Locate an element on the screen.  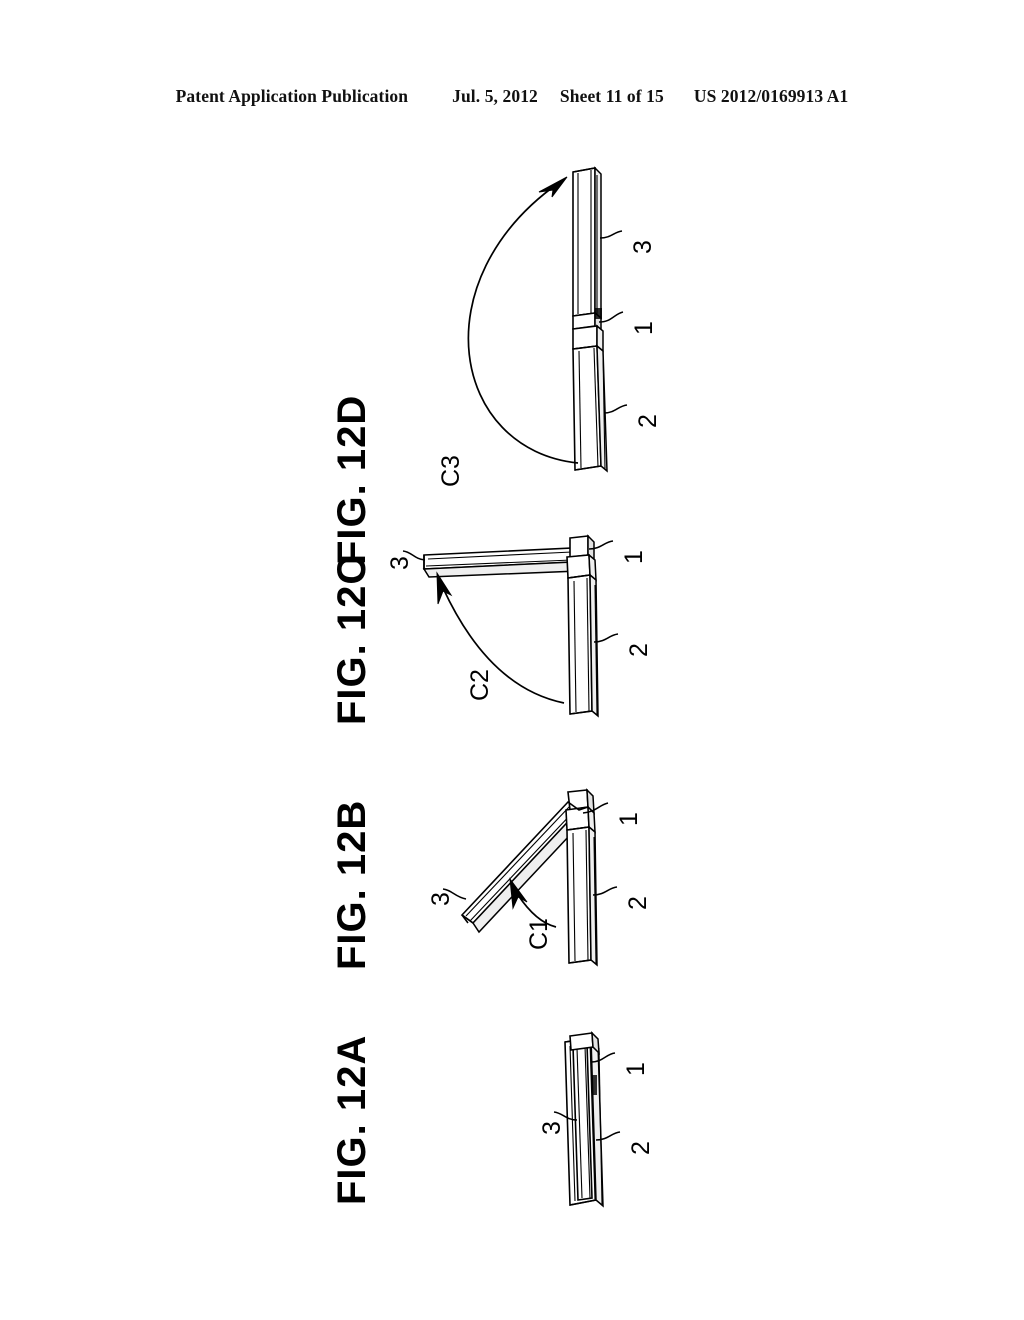
hinge is located at coordinates (581, 558).